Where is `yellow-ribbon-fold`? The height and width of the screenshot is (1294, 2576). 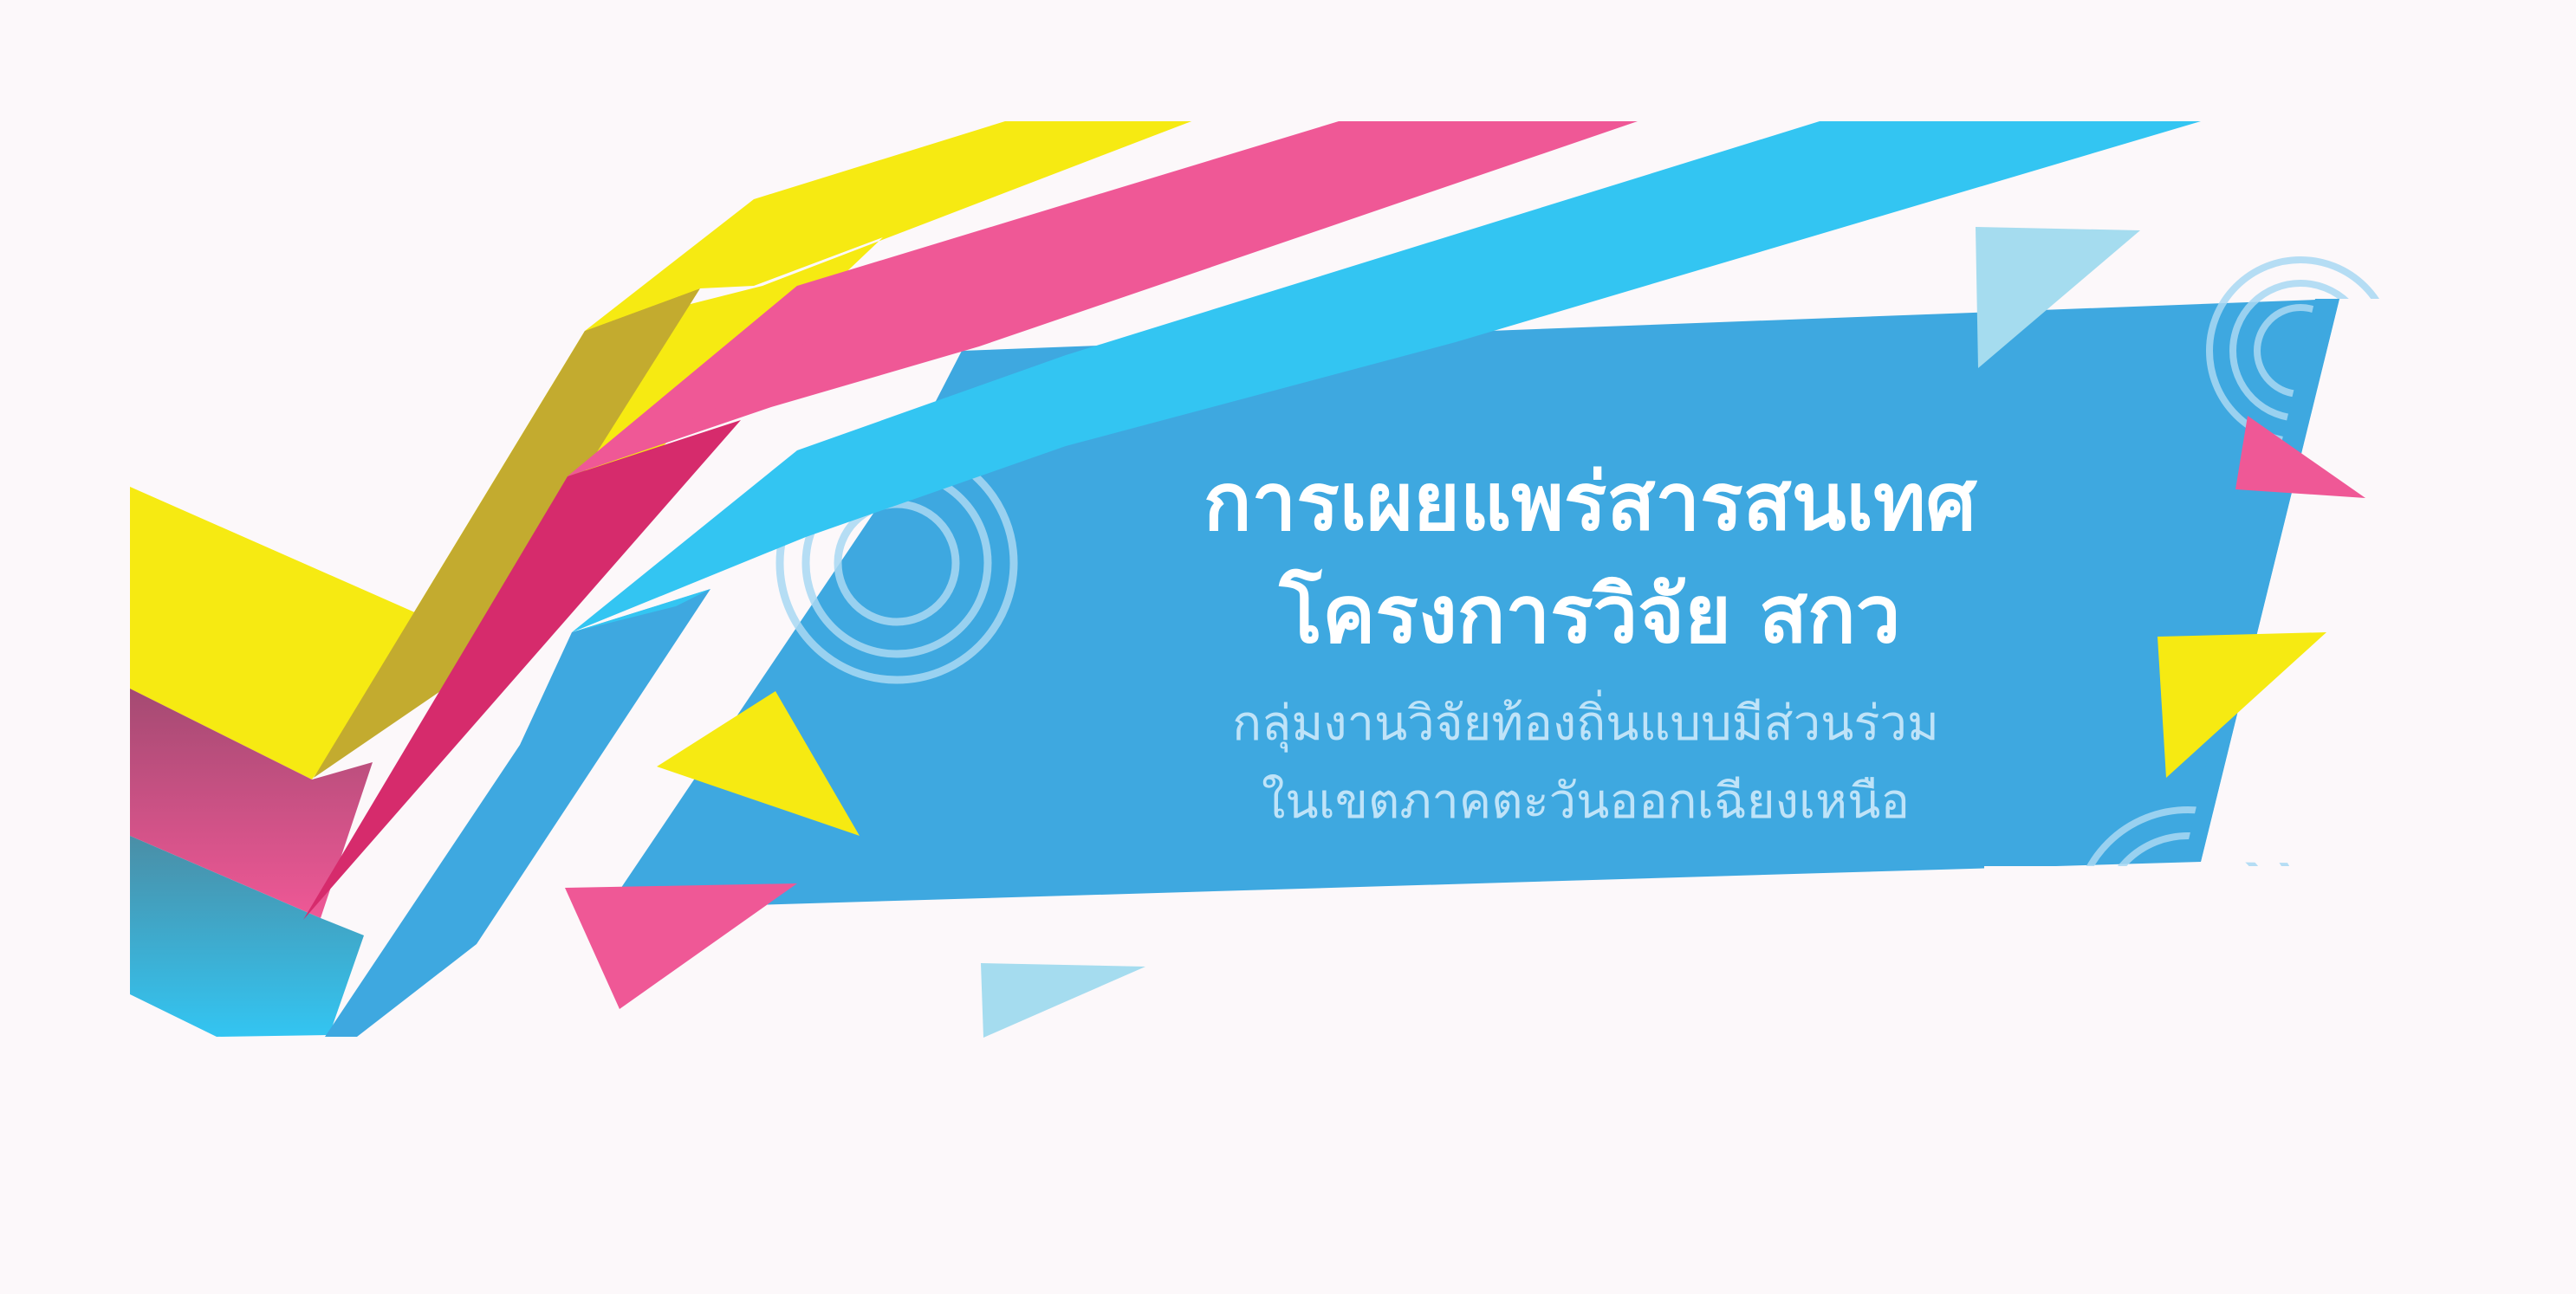 yellow-ribbon-fold is located at coordinates (507, 533).